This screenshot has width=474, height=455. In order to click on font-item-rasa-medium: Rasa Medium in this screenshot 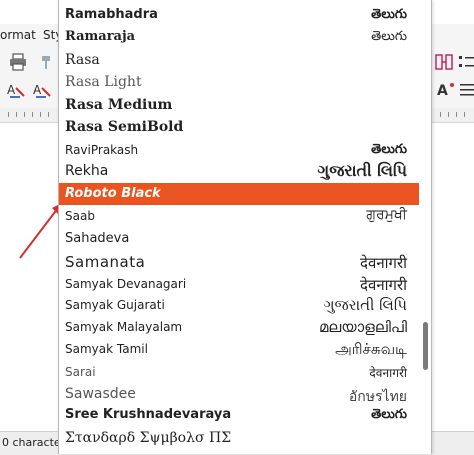, I will do `click(239, 105)`.